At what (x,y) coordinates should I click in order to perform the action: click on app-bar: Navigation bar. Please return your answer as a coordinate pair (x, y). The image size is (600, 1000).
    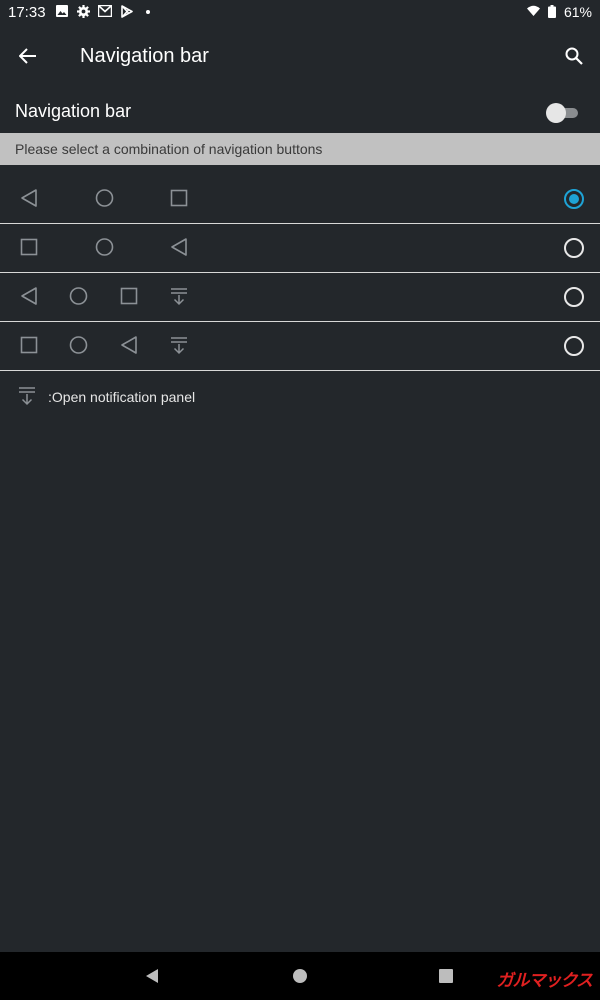
    Looking at the image, I should click on (300, 56).